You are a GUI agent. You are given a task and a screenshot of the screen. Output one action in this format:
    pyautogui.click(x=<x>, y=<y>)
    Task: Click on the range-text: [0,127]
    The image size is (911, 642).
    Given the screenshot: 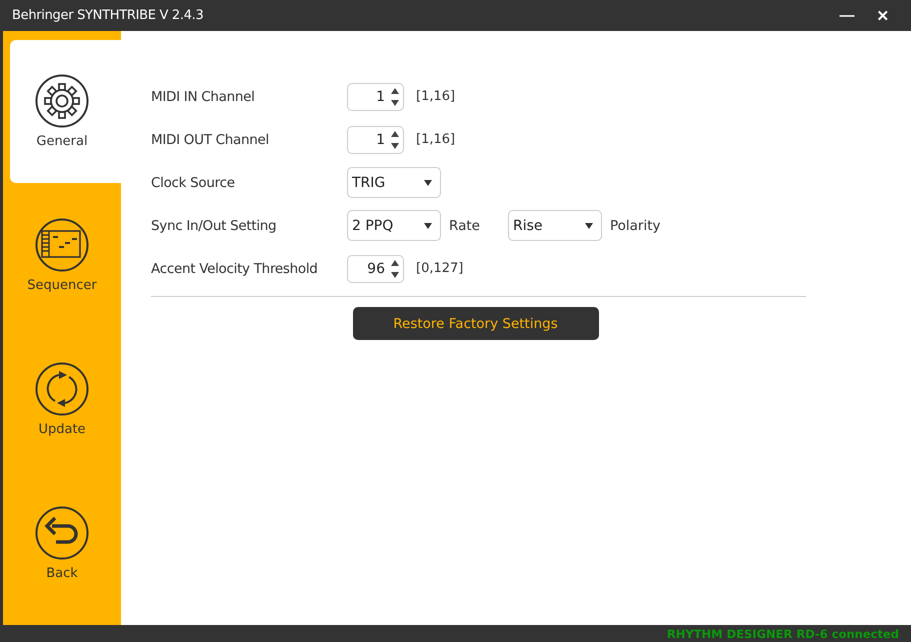 What is the action you would take?
    pyautogui.click(x=440, y=268)
    